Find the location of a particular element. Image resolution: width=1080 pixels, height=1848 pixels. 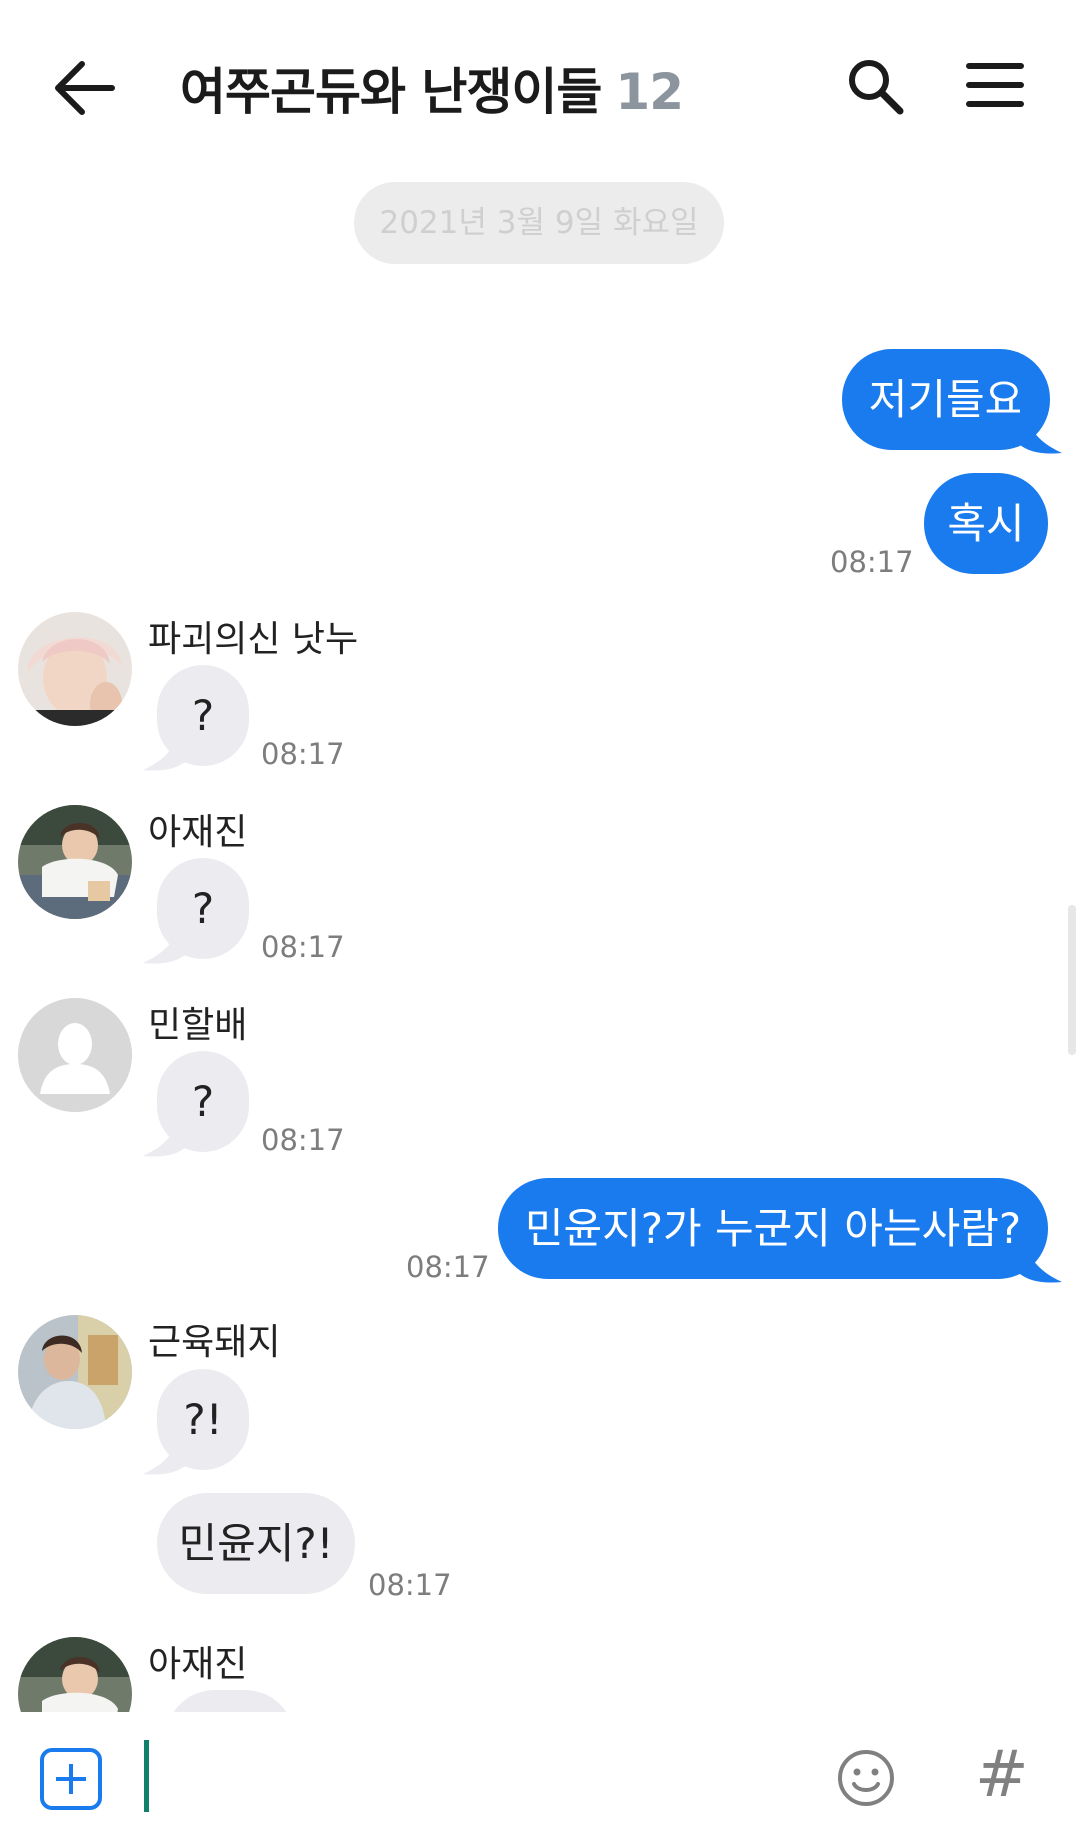

message-text: 저기들요 is located at coordinates (946, 399).